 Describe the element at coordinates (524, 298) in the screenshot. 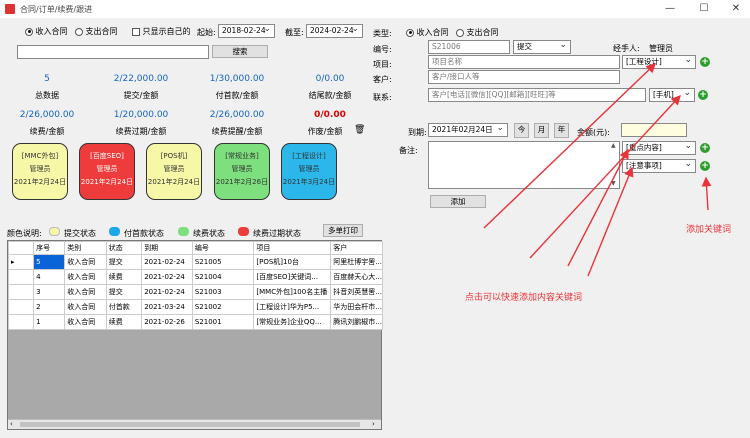

I see `click-hint-annotation: 点击可以快速添加内容关键词` at that location.